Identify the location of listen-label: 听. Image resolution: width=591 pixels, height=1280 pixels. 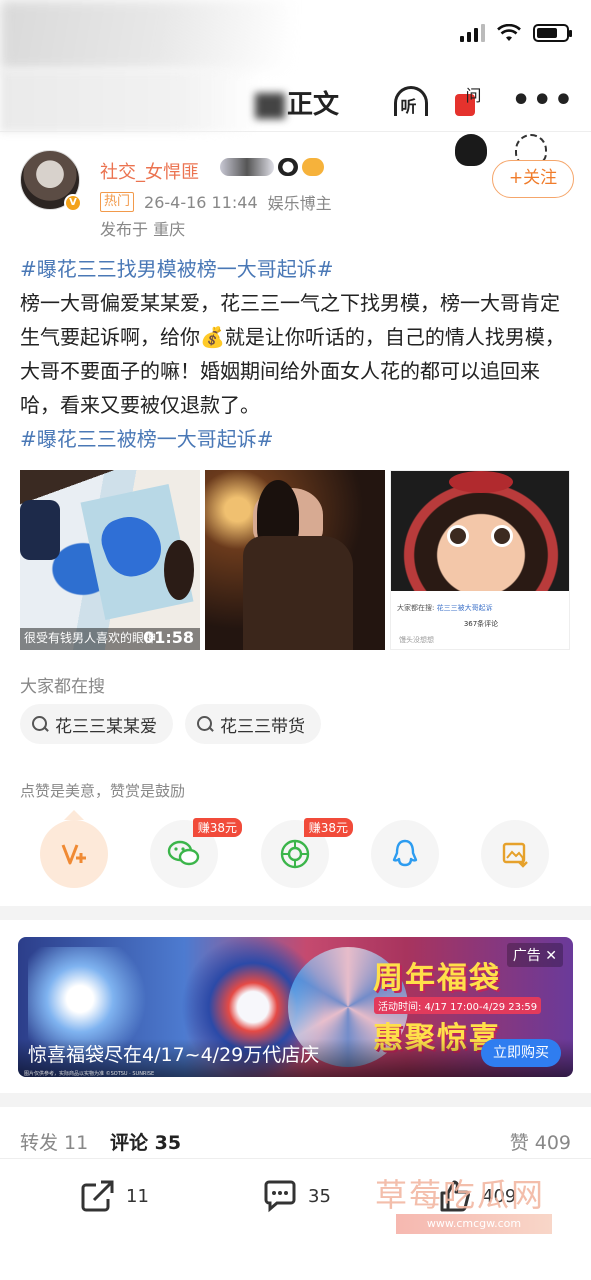
(408, 106).